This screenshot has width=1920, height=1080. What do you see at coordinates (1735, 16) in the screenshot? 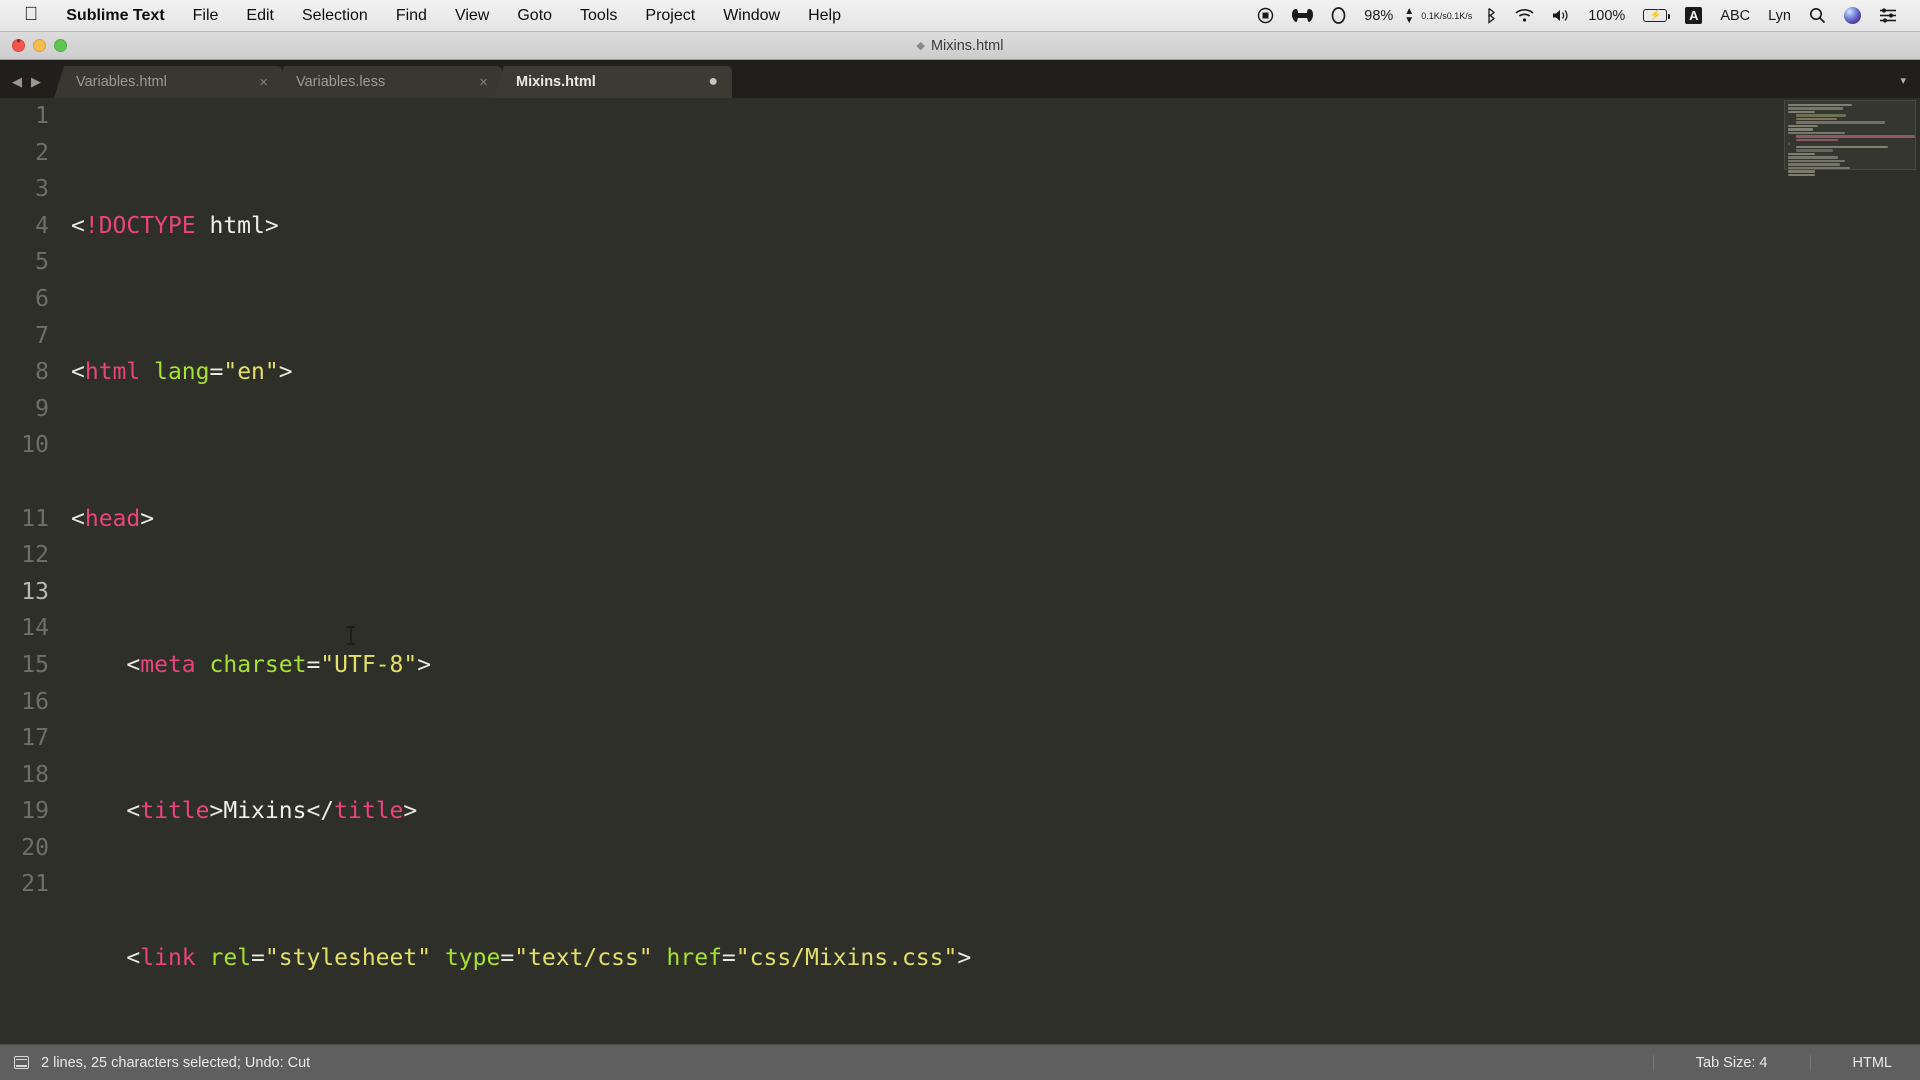
I see `input-source-label: ABC` at bounding box center [1735, 16].